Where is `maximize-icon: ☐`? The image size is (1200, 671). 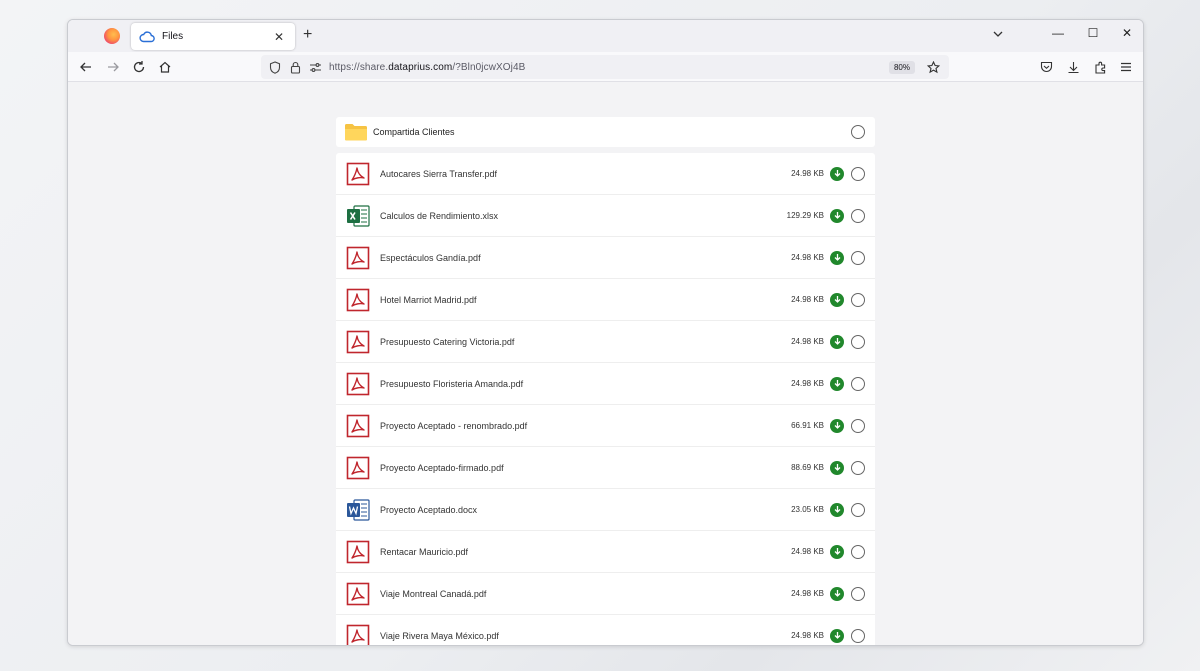 maximize-icon: ☐ is located at coordinates (1093, 33).